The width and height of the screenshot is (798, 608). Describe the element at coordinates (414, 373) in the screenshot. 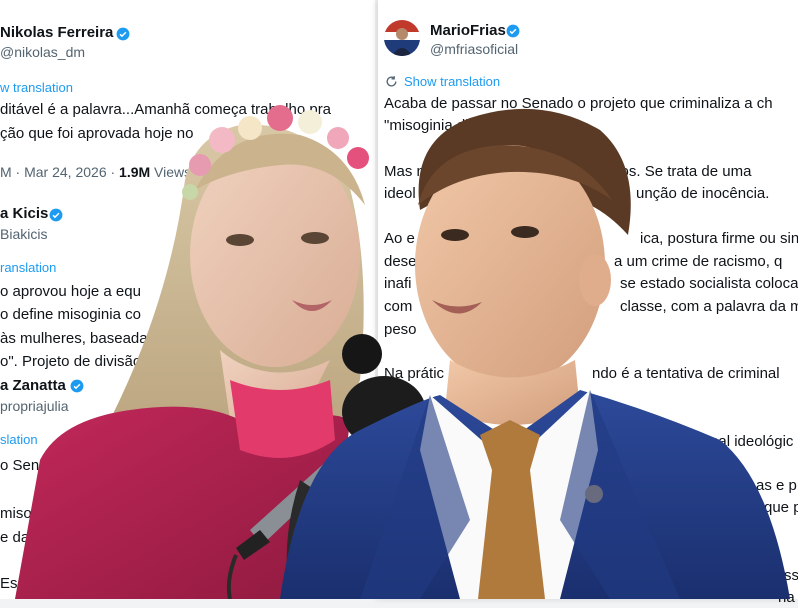

I see `tweet-text-line: Na prátic` at that location.